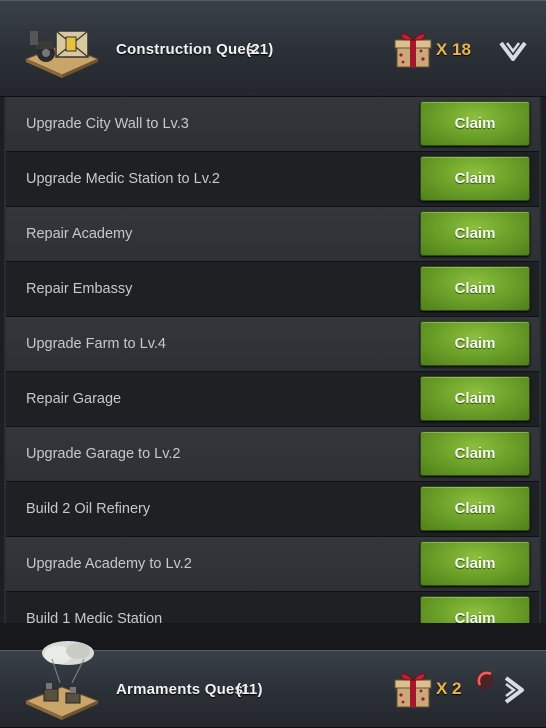  Describe the element at coordinates (272, 344) in the screenshot. I see `quest-row: Upgrade Farm to Lv.4 Claim` at that location.